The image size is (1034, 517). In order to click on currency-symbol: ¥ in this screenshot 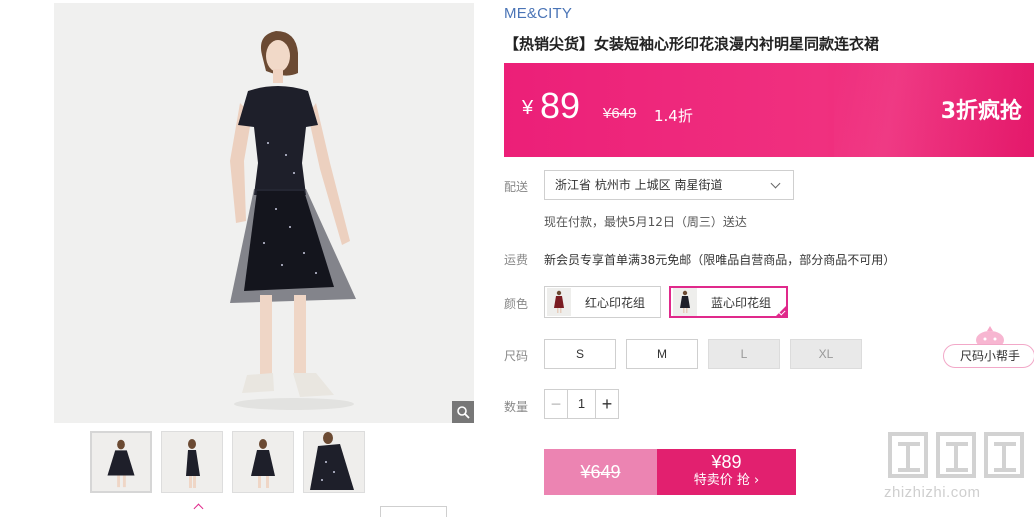, I will do `click(528, 108)`.